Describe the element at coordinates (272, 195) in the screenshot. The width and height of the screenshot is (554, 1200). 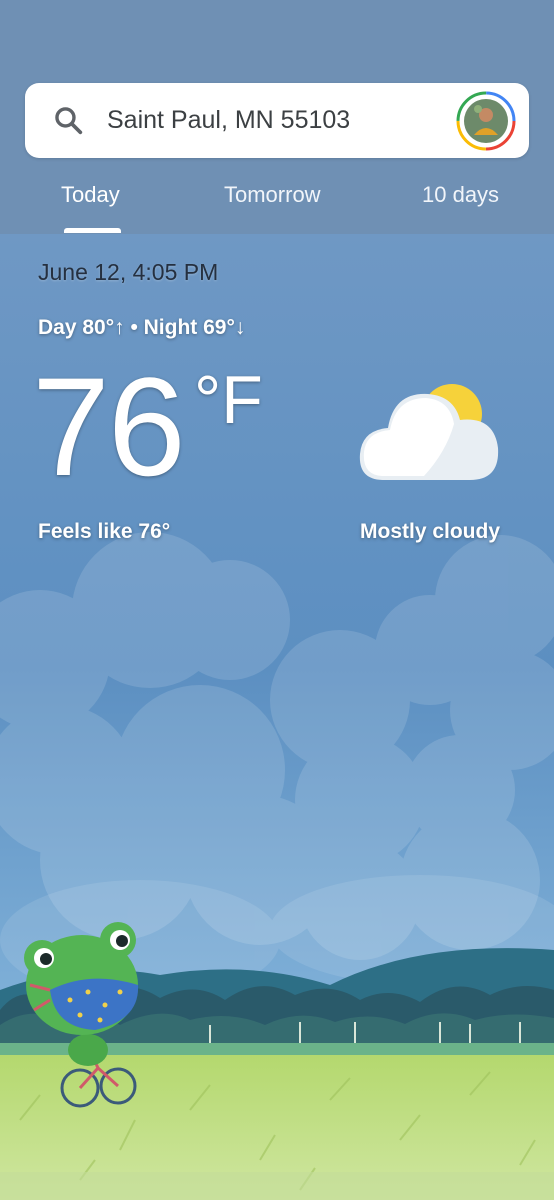
I see `tab-tomorrow: Tomorrow` at that location.